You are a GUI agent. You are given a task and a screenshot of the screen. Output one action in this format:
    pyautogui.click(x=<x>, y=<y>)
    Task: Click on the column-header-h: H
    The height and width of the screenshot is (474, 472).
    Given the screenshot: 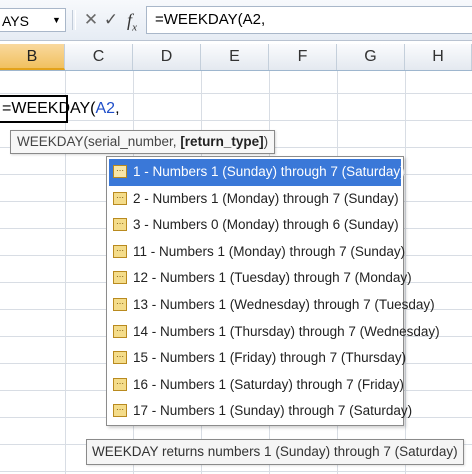 What is the action you would take?
    pyautogui.click(x=438, y=57)
    